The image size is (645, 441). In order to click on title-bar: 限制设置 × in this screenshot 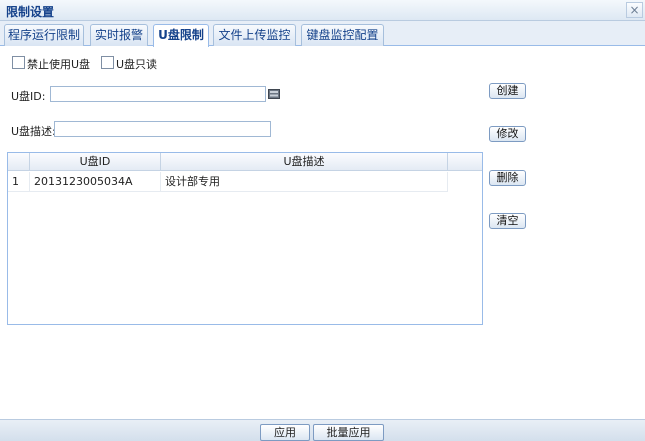, I will do `click(322, 10)`.